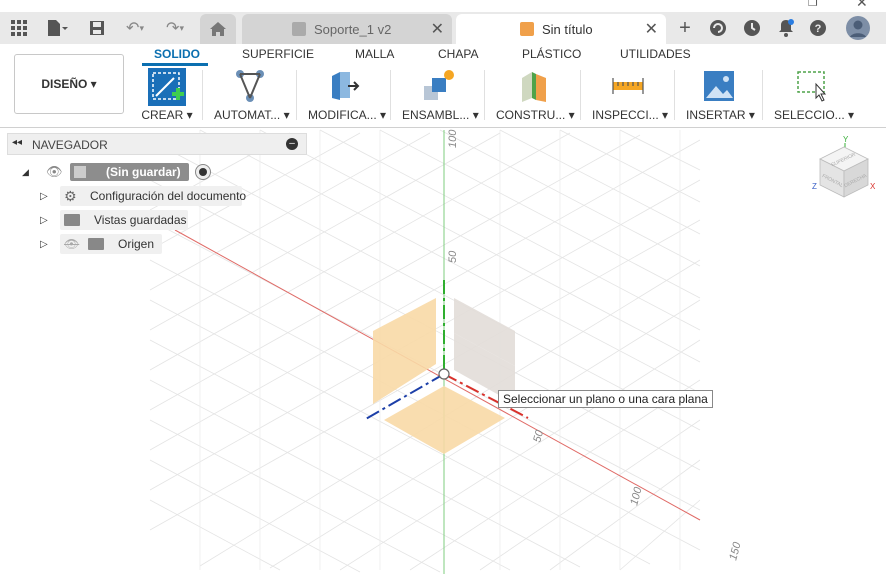  What do you see at coordinates (862, 5) in the screenshot?
I see `close-window-icon: ✕` at bounding box center [862, 5].